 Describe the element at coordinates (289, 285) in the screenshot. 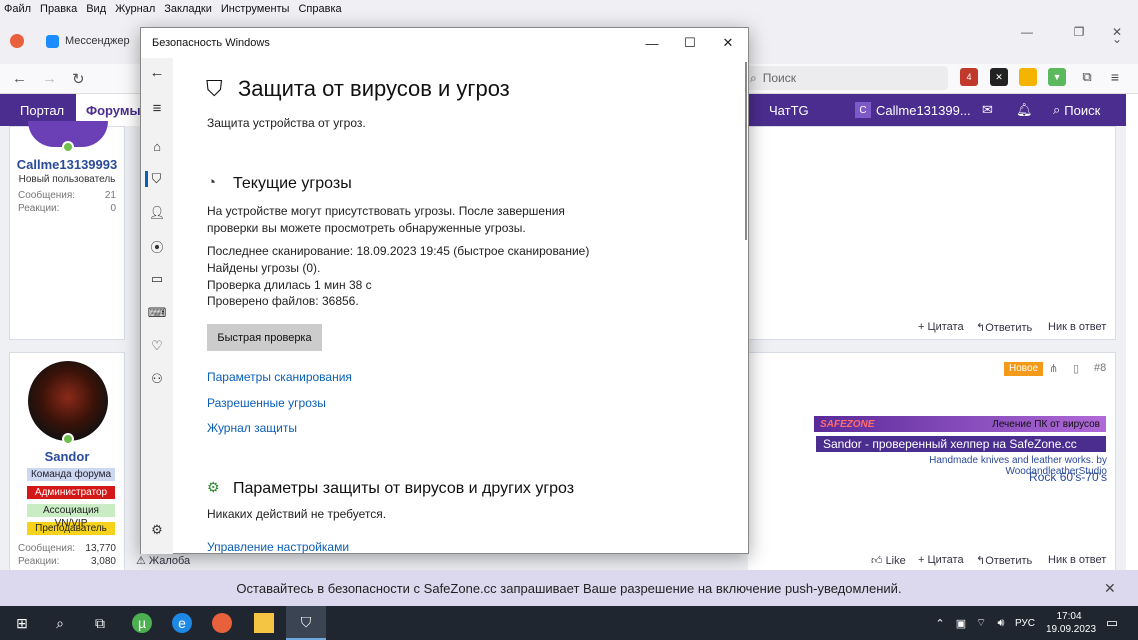

I see `scan-duration: Проверка длилась 1 мин 38 с` at that location.